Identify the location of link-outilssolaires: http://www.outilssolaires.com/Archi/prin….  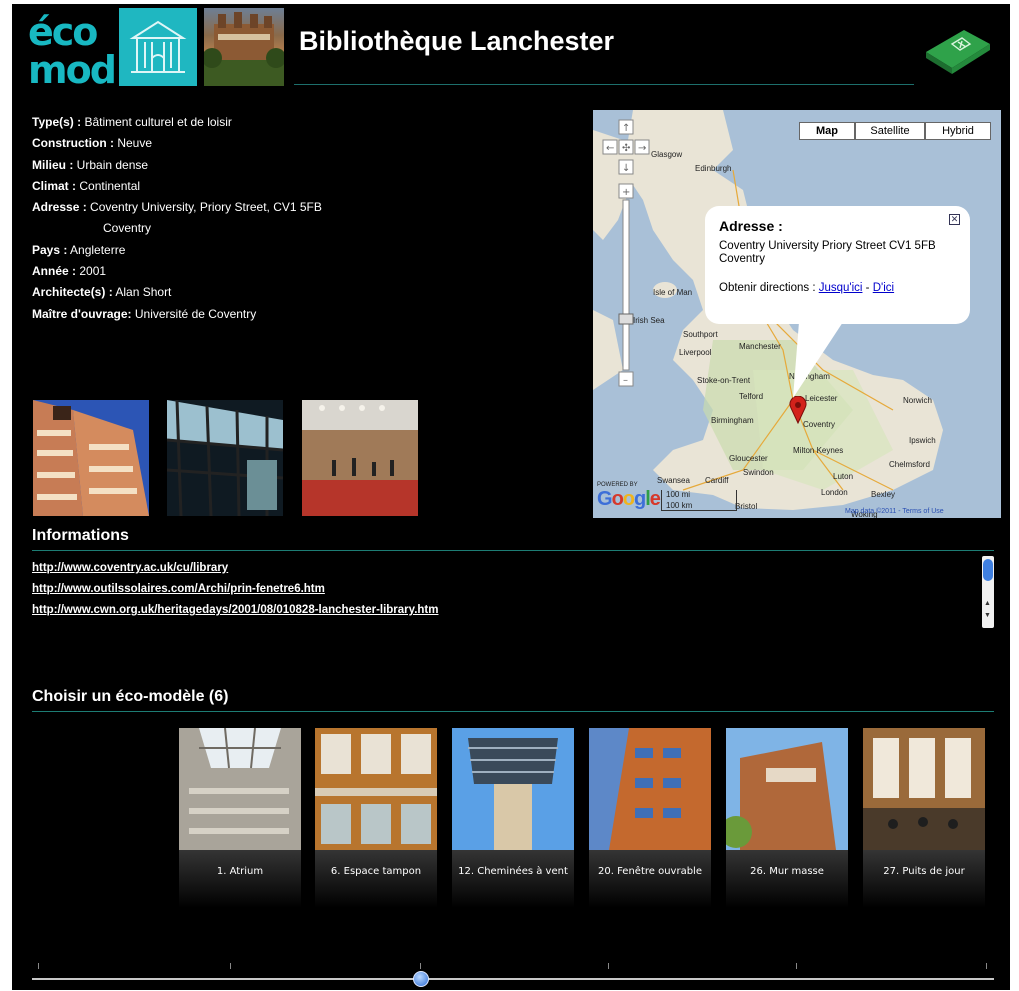
(235, 589).